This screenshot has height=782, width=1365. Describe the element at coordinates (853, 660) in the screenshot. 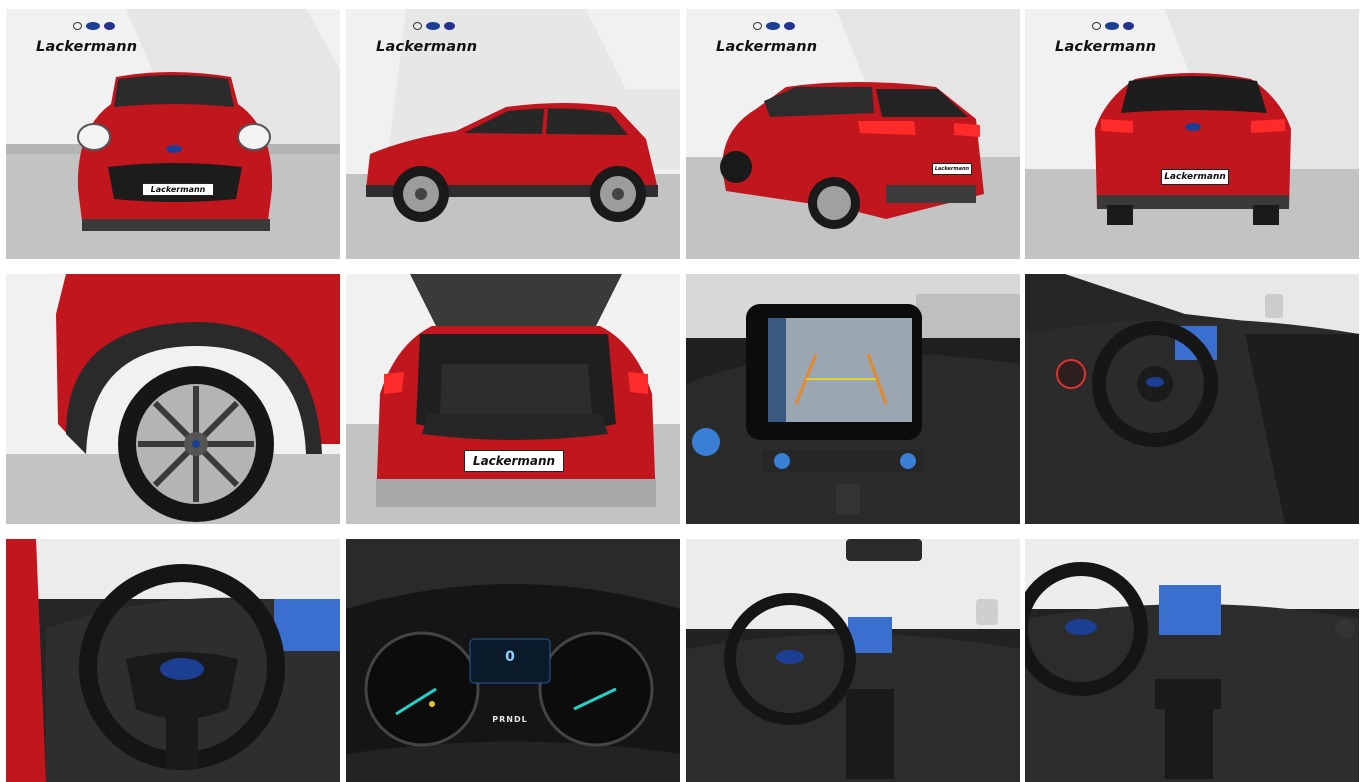

I see `photo-cockpit-wide` at that location.